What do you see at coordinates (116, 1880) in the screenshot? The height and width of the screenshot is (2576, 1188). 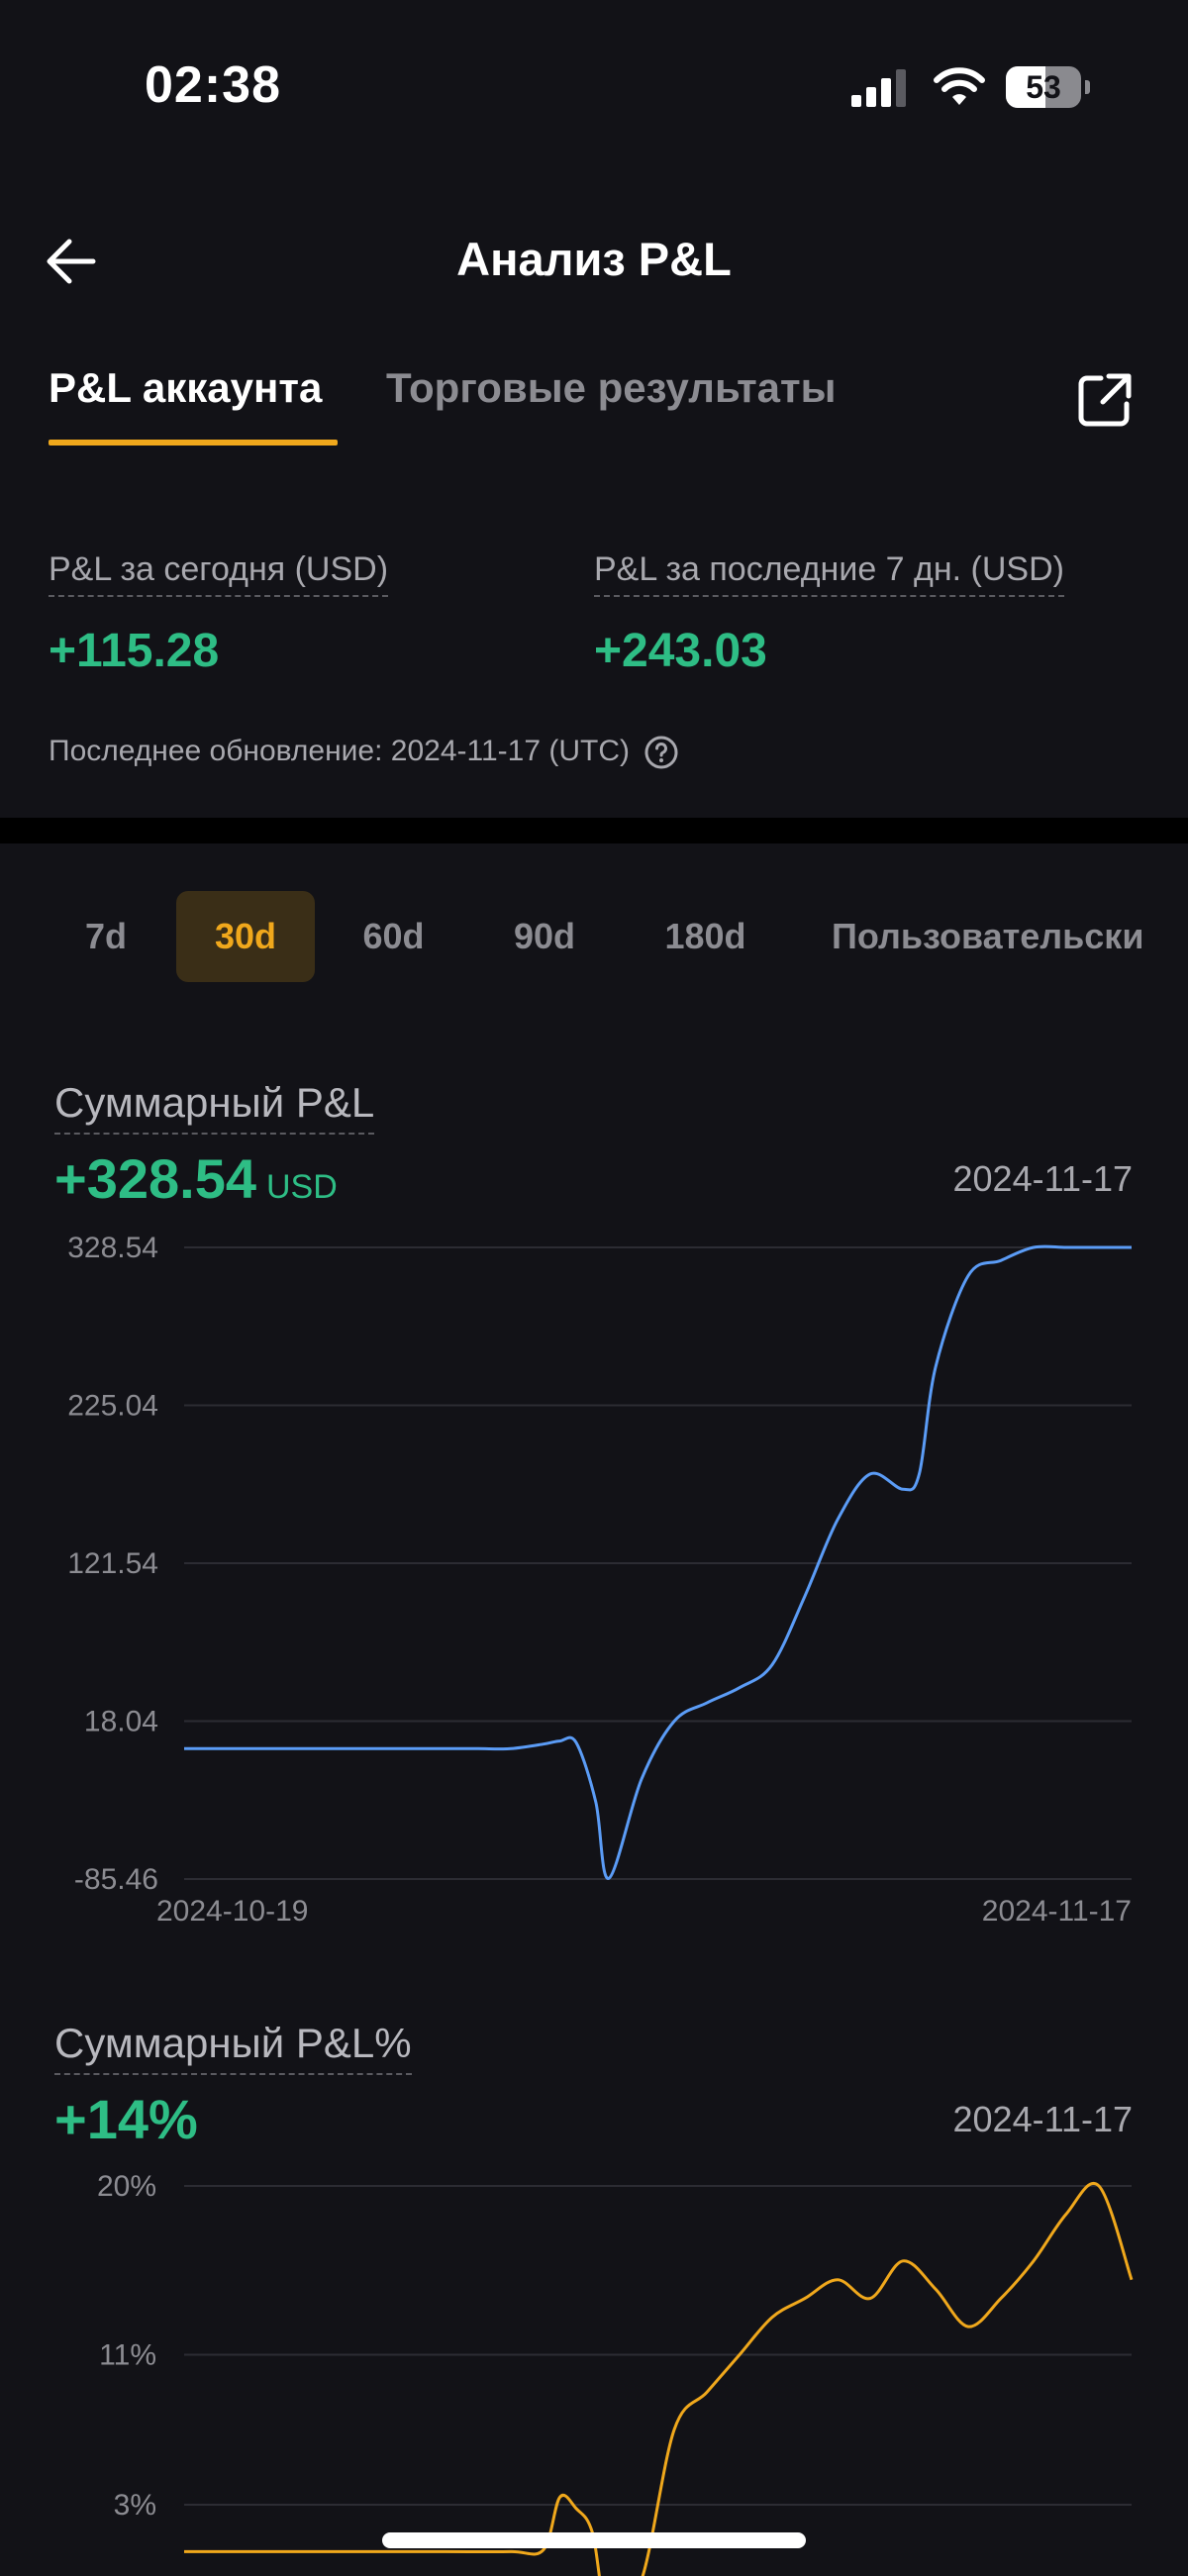 I see `y-tick-label: -85.46` at bounding box center [116, 1880].